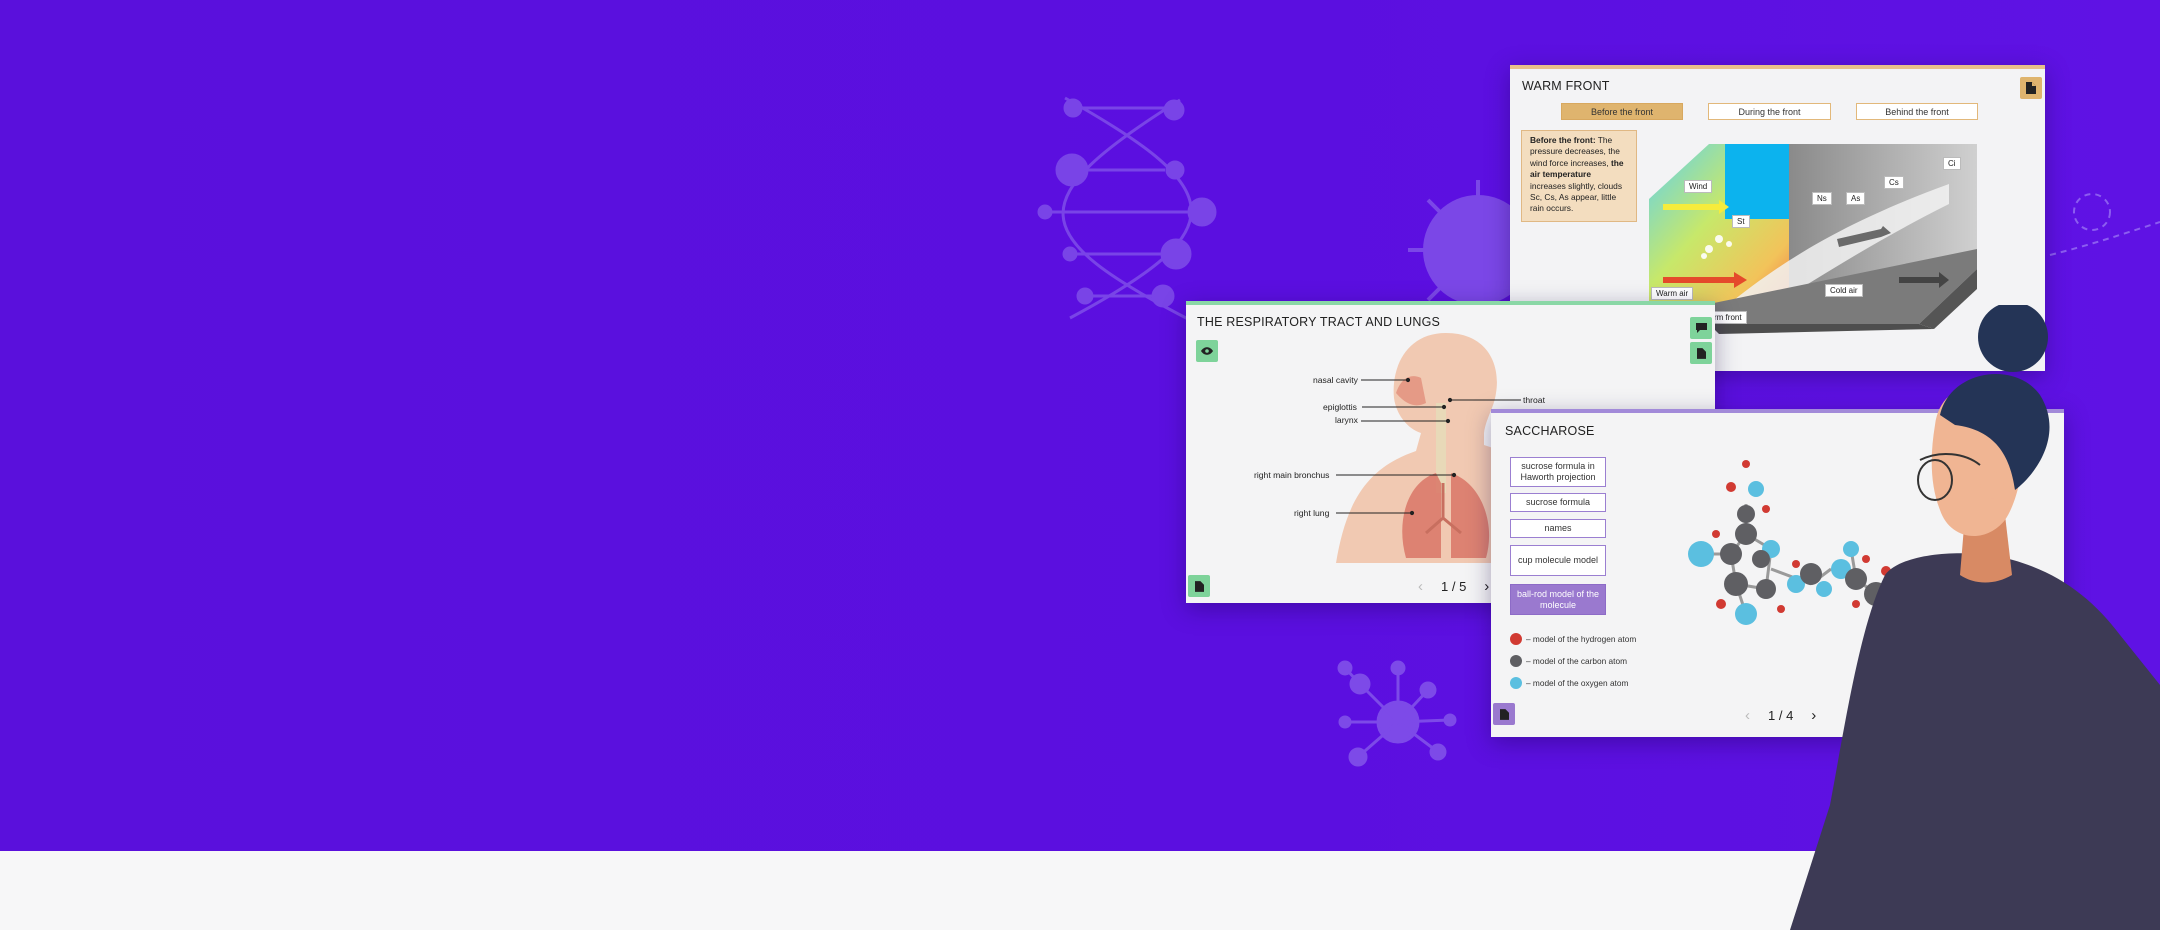 The width and height of the screenshot is (2160, 930). I want to click on legend-hydrogen: – model of the hydrogen atom, so click(1573, 639).